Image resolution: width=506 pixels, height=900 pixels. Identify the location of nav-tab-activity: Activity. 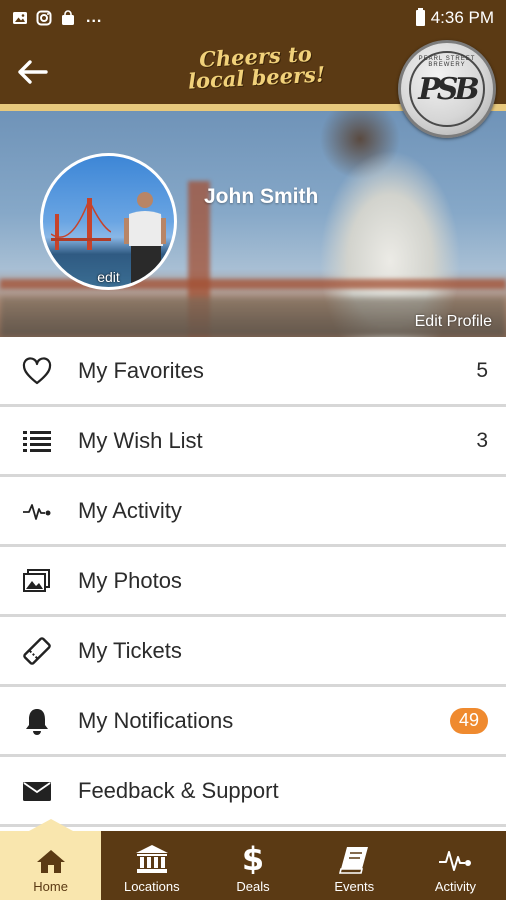
(455, 865).